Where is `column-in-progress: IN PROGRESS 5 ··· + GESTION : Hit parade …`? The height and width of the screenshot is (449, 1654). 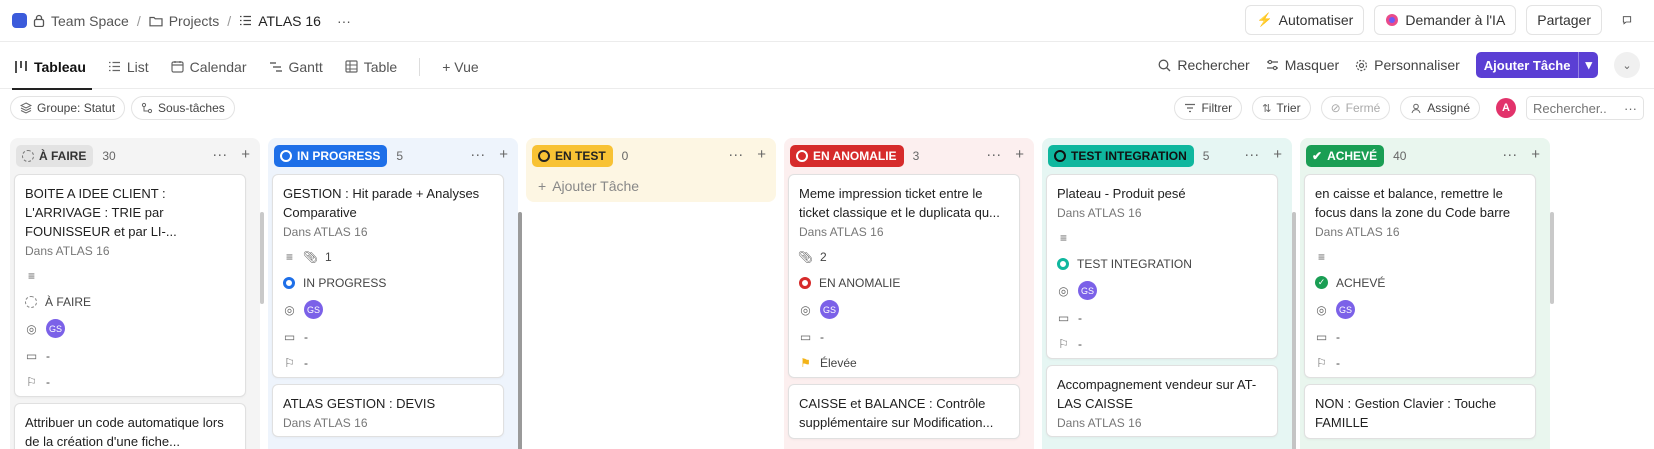
column-in-progress: IN PROGRESS 5 ··· + GESTION : Hit parade … is located at coordinates (395, 293).